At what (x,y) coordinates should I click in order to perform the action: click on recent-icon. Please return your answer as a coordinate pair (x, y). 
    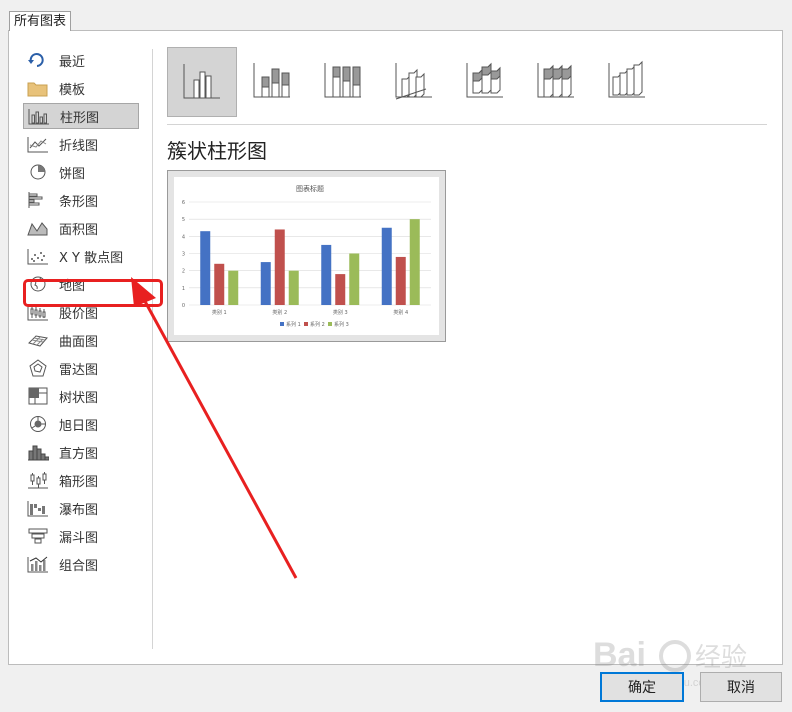
    Looking at the image, I should click on (38, 60).